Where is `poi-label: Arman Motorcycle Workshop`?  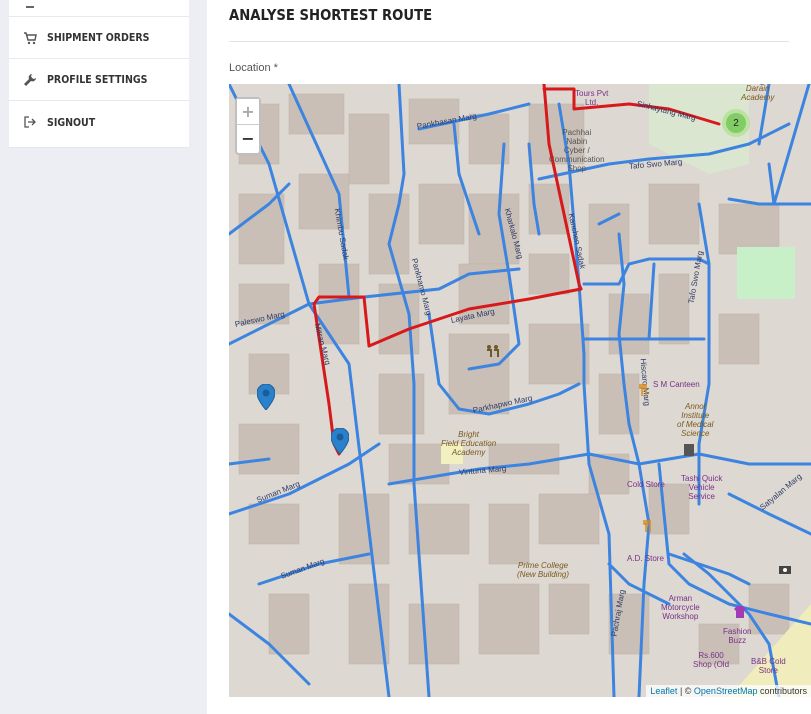
poi-label: Arman Motorcycle Workshop is located at coordinates (680, 607).